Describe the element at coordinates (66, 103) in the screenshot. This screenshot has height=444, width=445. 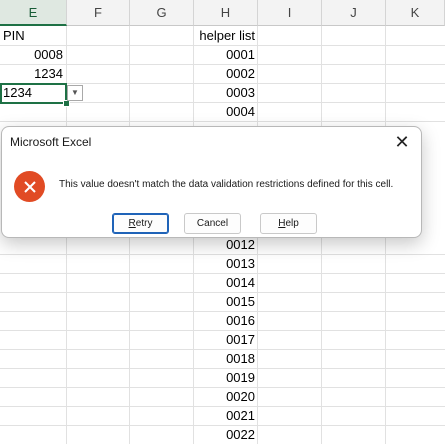
I see `fill-handle` at that location.